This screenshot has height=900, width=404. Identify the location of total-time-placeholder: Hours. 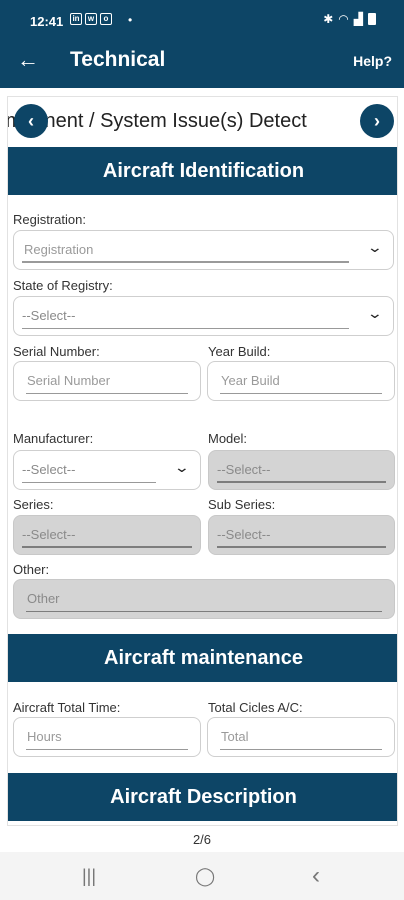
(44, 736).